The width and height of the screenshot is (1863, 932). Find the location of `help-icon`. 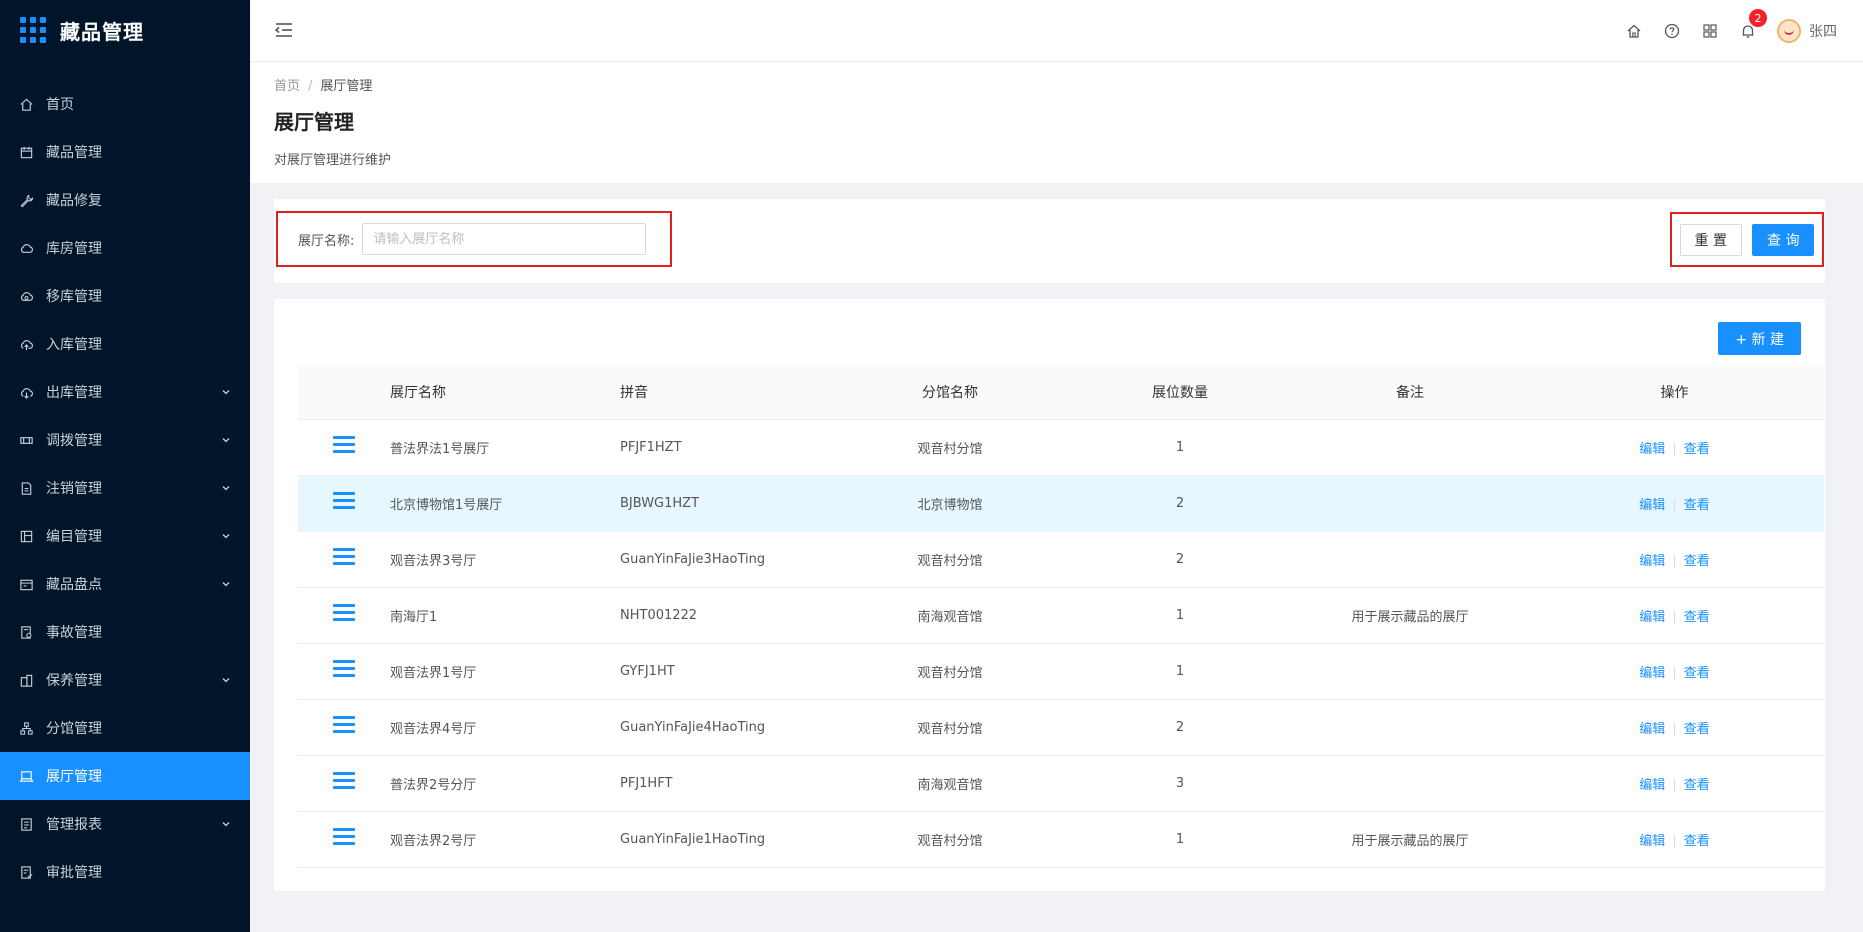

help-icon is located at coordinates (1672, 31).